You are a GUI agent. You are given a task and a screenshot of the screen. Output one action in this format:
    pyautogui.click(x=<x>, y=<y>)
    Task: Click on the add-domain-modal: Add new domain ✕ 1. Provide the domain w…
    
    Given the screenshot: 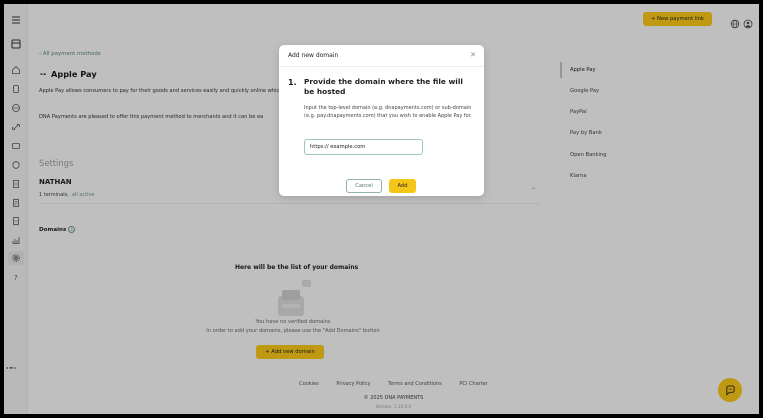 What is the action you would take?
    pyautogui.click(x=381, y=120)
    